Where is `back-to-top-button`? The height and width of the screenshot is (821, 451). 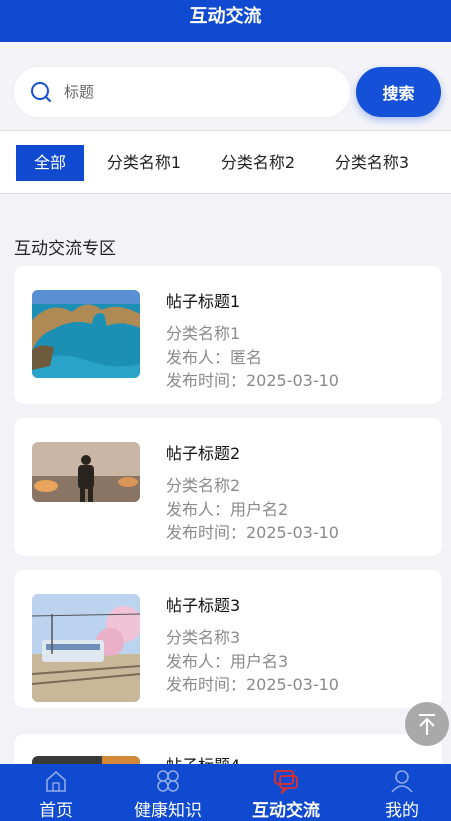 back-to-top-button is located at coordinates (427, 724).